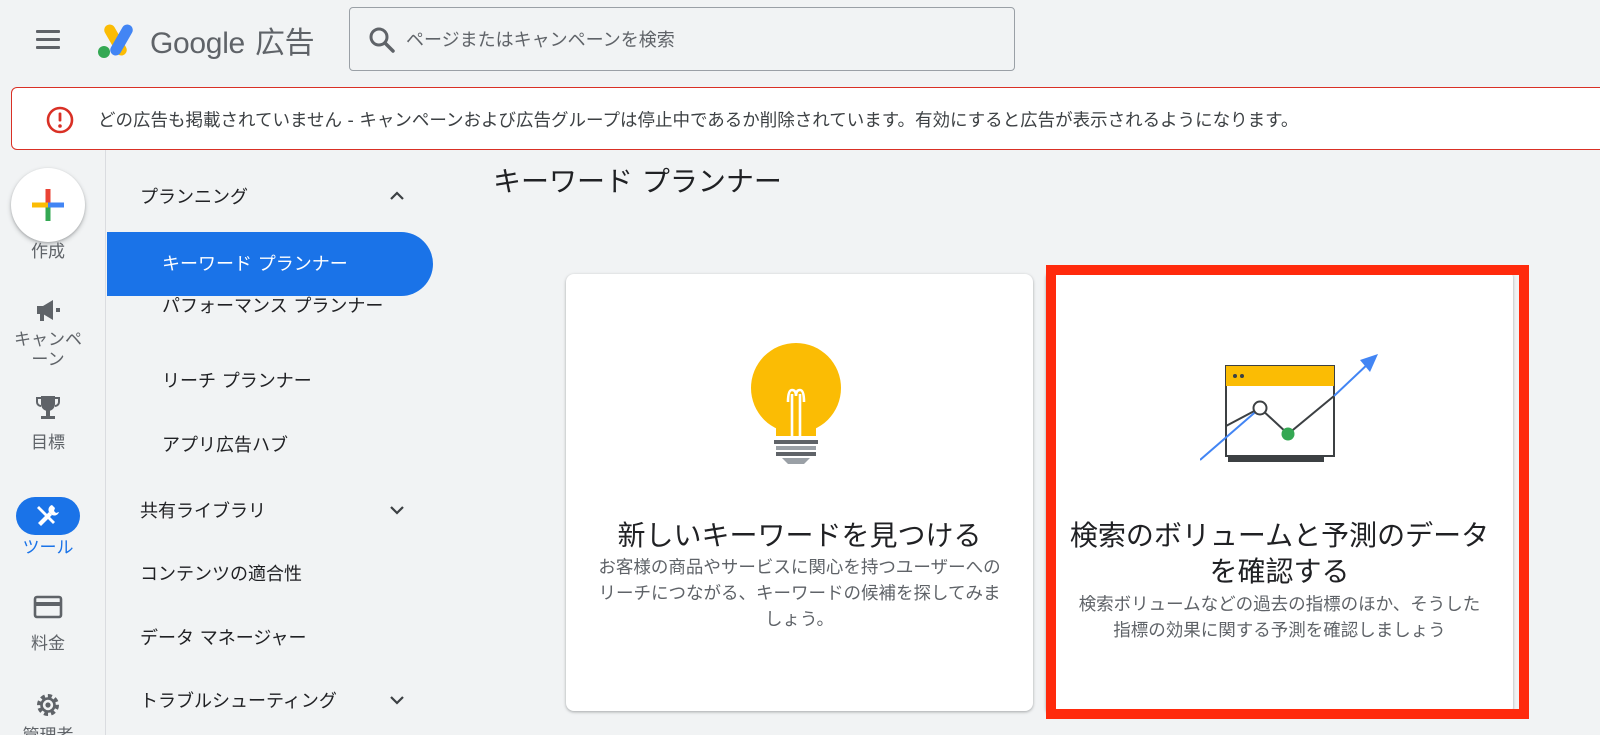 Image resolution: width=1600 pixels, height=735 pixels. Describe the element at coordinates (238, 700) in the screenshot. I see `nav-group-troubleshooting: トラブルシューティング` at that location.